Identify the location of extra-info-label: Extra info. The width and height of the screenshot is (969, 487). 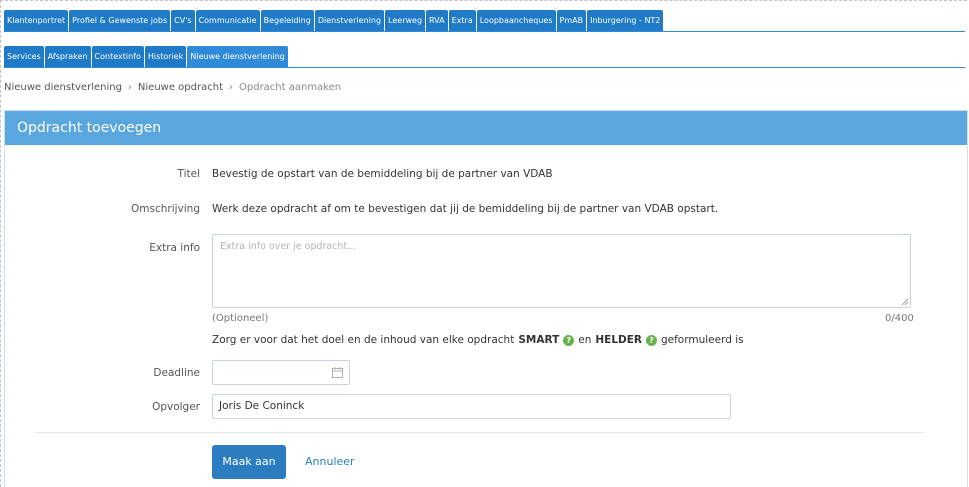
(174, 248).